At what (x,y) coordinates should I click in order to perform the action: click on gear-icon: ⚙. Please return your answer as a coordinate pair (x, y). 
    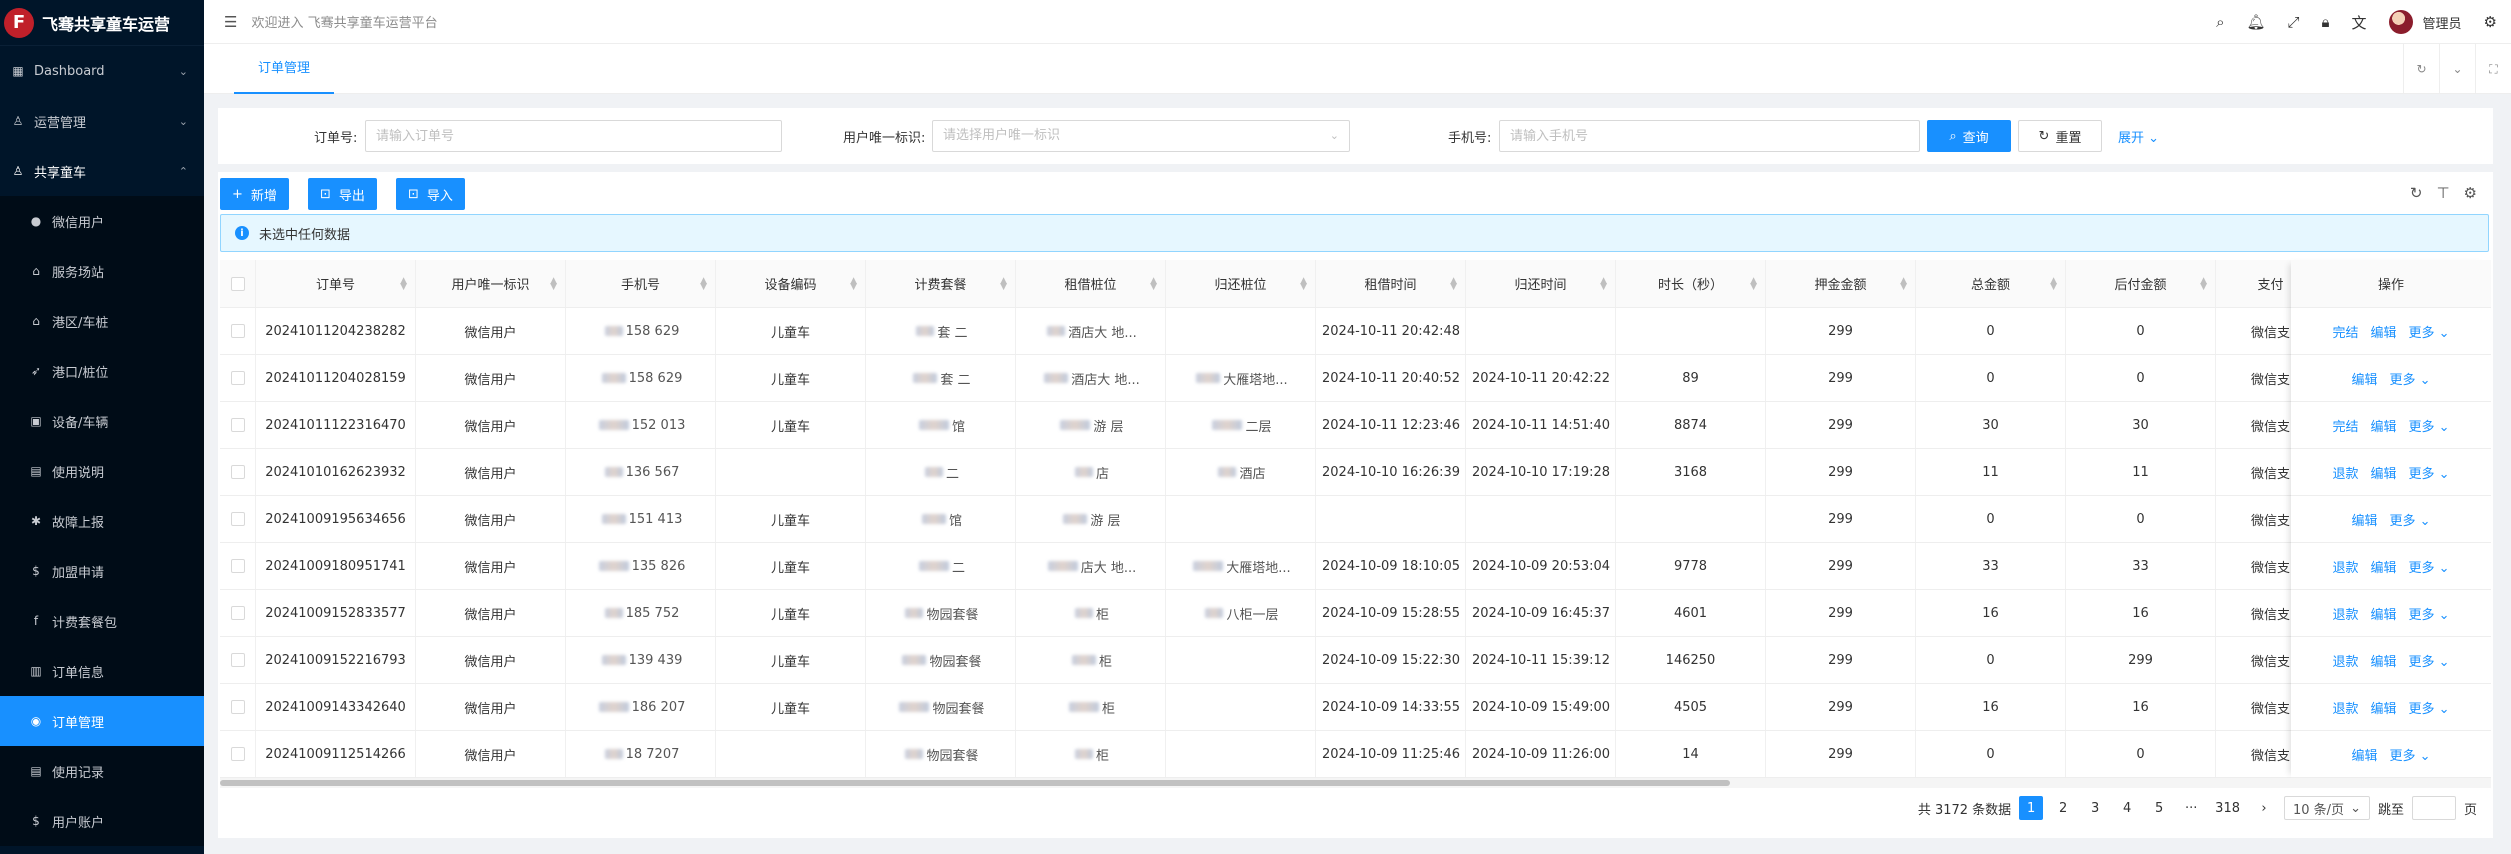
    Looking at the image, I should click on (2490, 22).